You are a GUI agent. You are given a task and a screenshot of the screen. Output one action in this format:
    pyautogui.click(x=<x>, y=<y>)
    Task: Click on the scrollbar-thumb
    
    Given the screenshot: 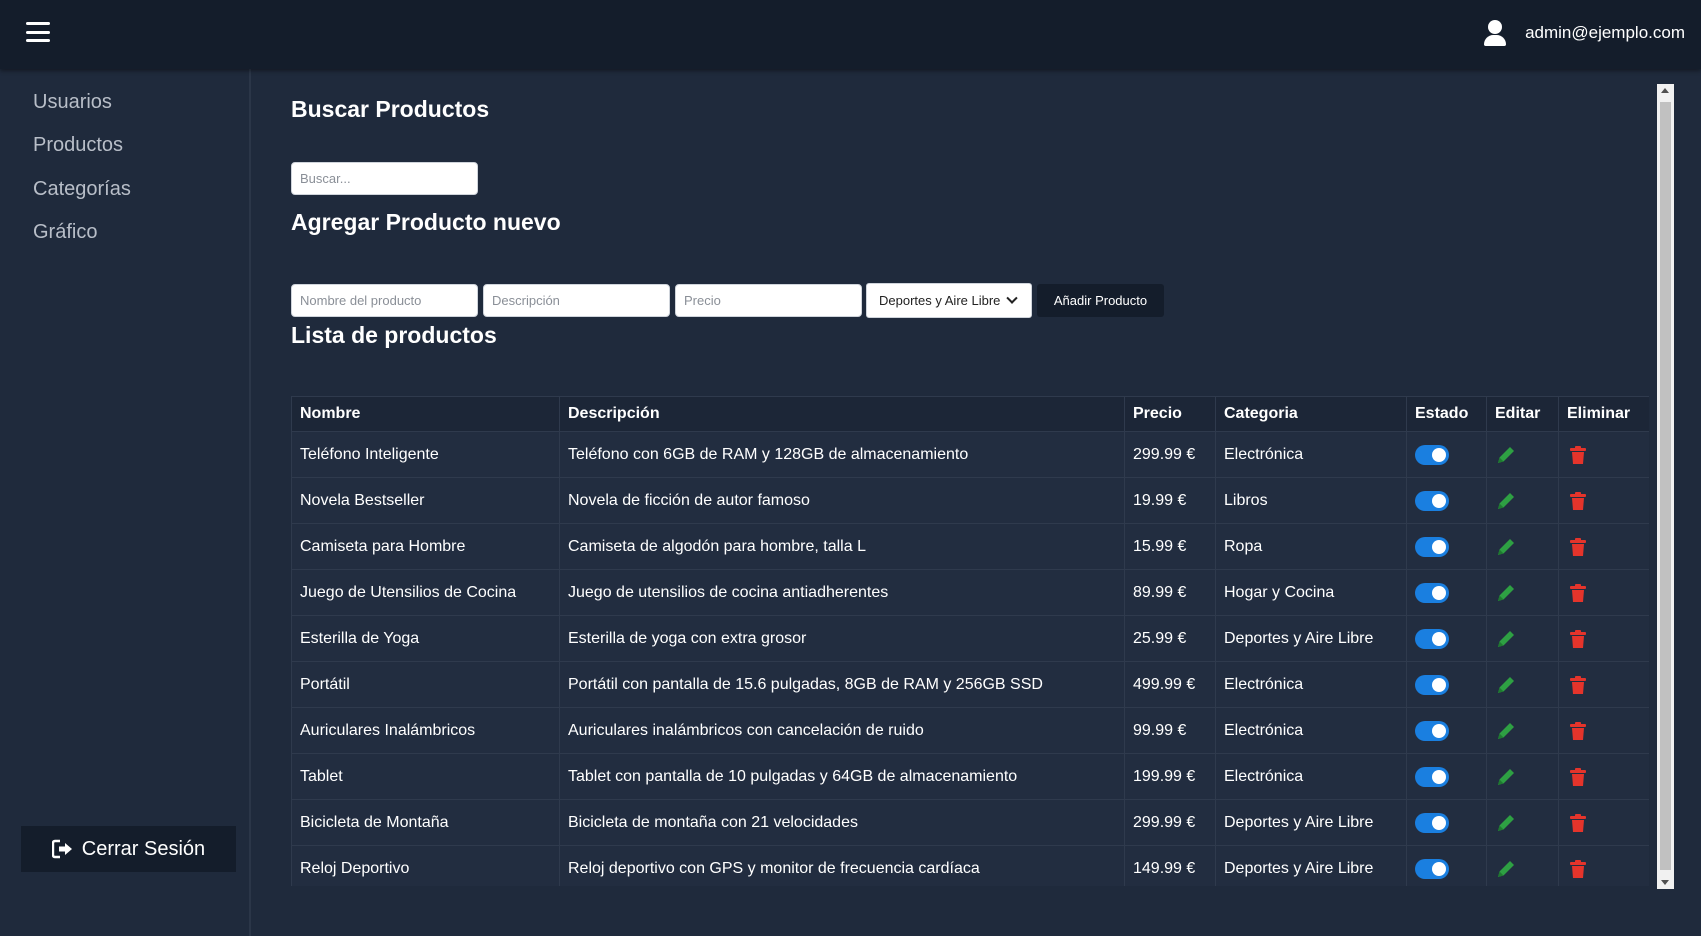 What is the action you would take?
    pyautogui.click(x=1665, y=486)
    